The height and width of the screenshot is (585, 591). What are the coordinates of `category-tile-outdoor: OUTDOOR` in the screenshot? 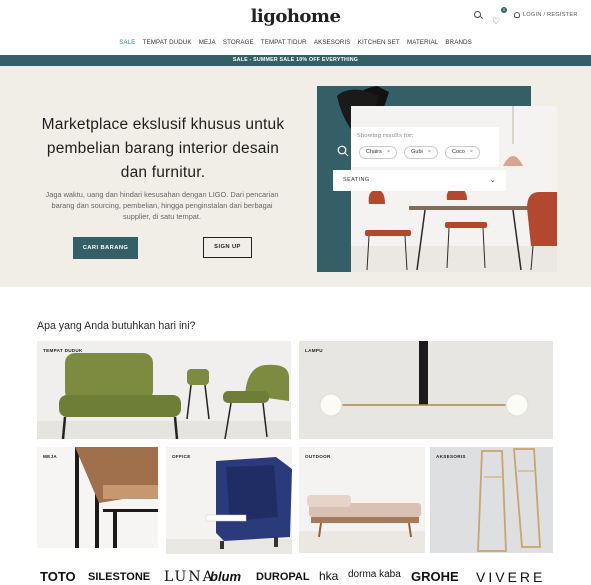 It's located at (362, 500).